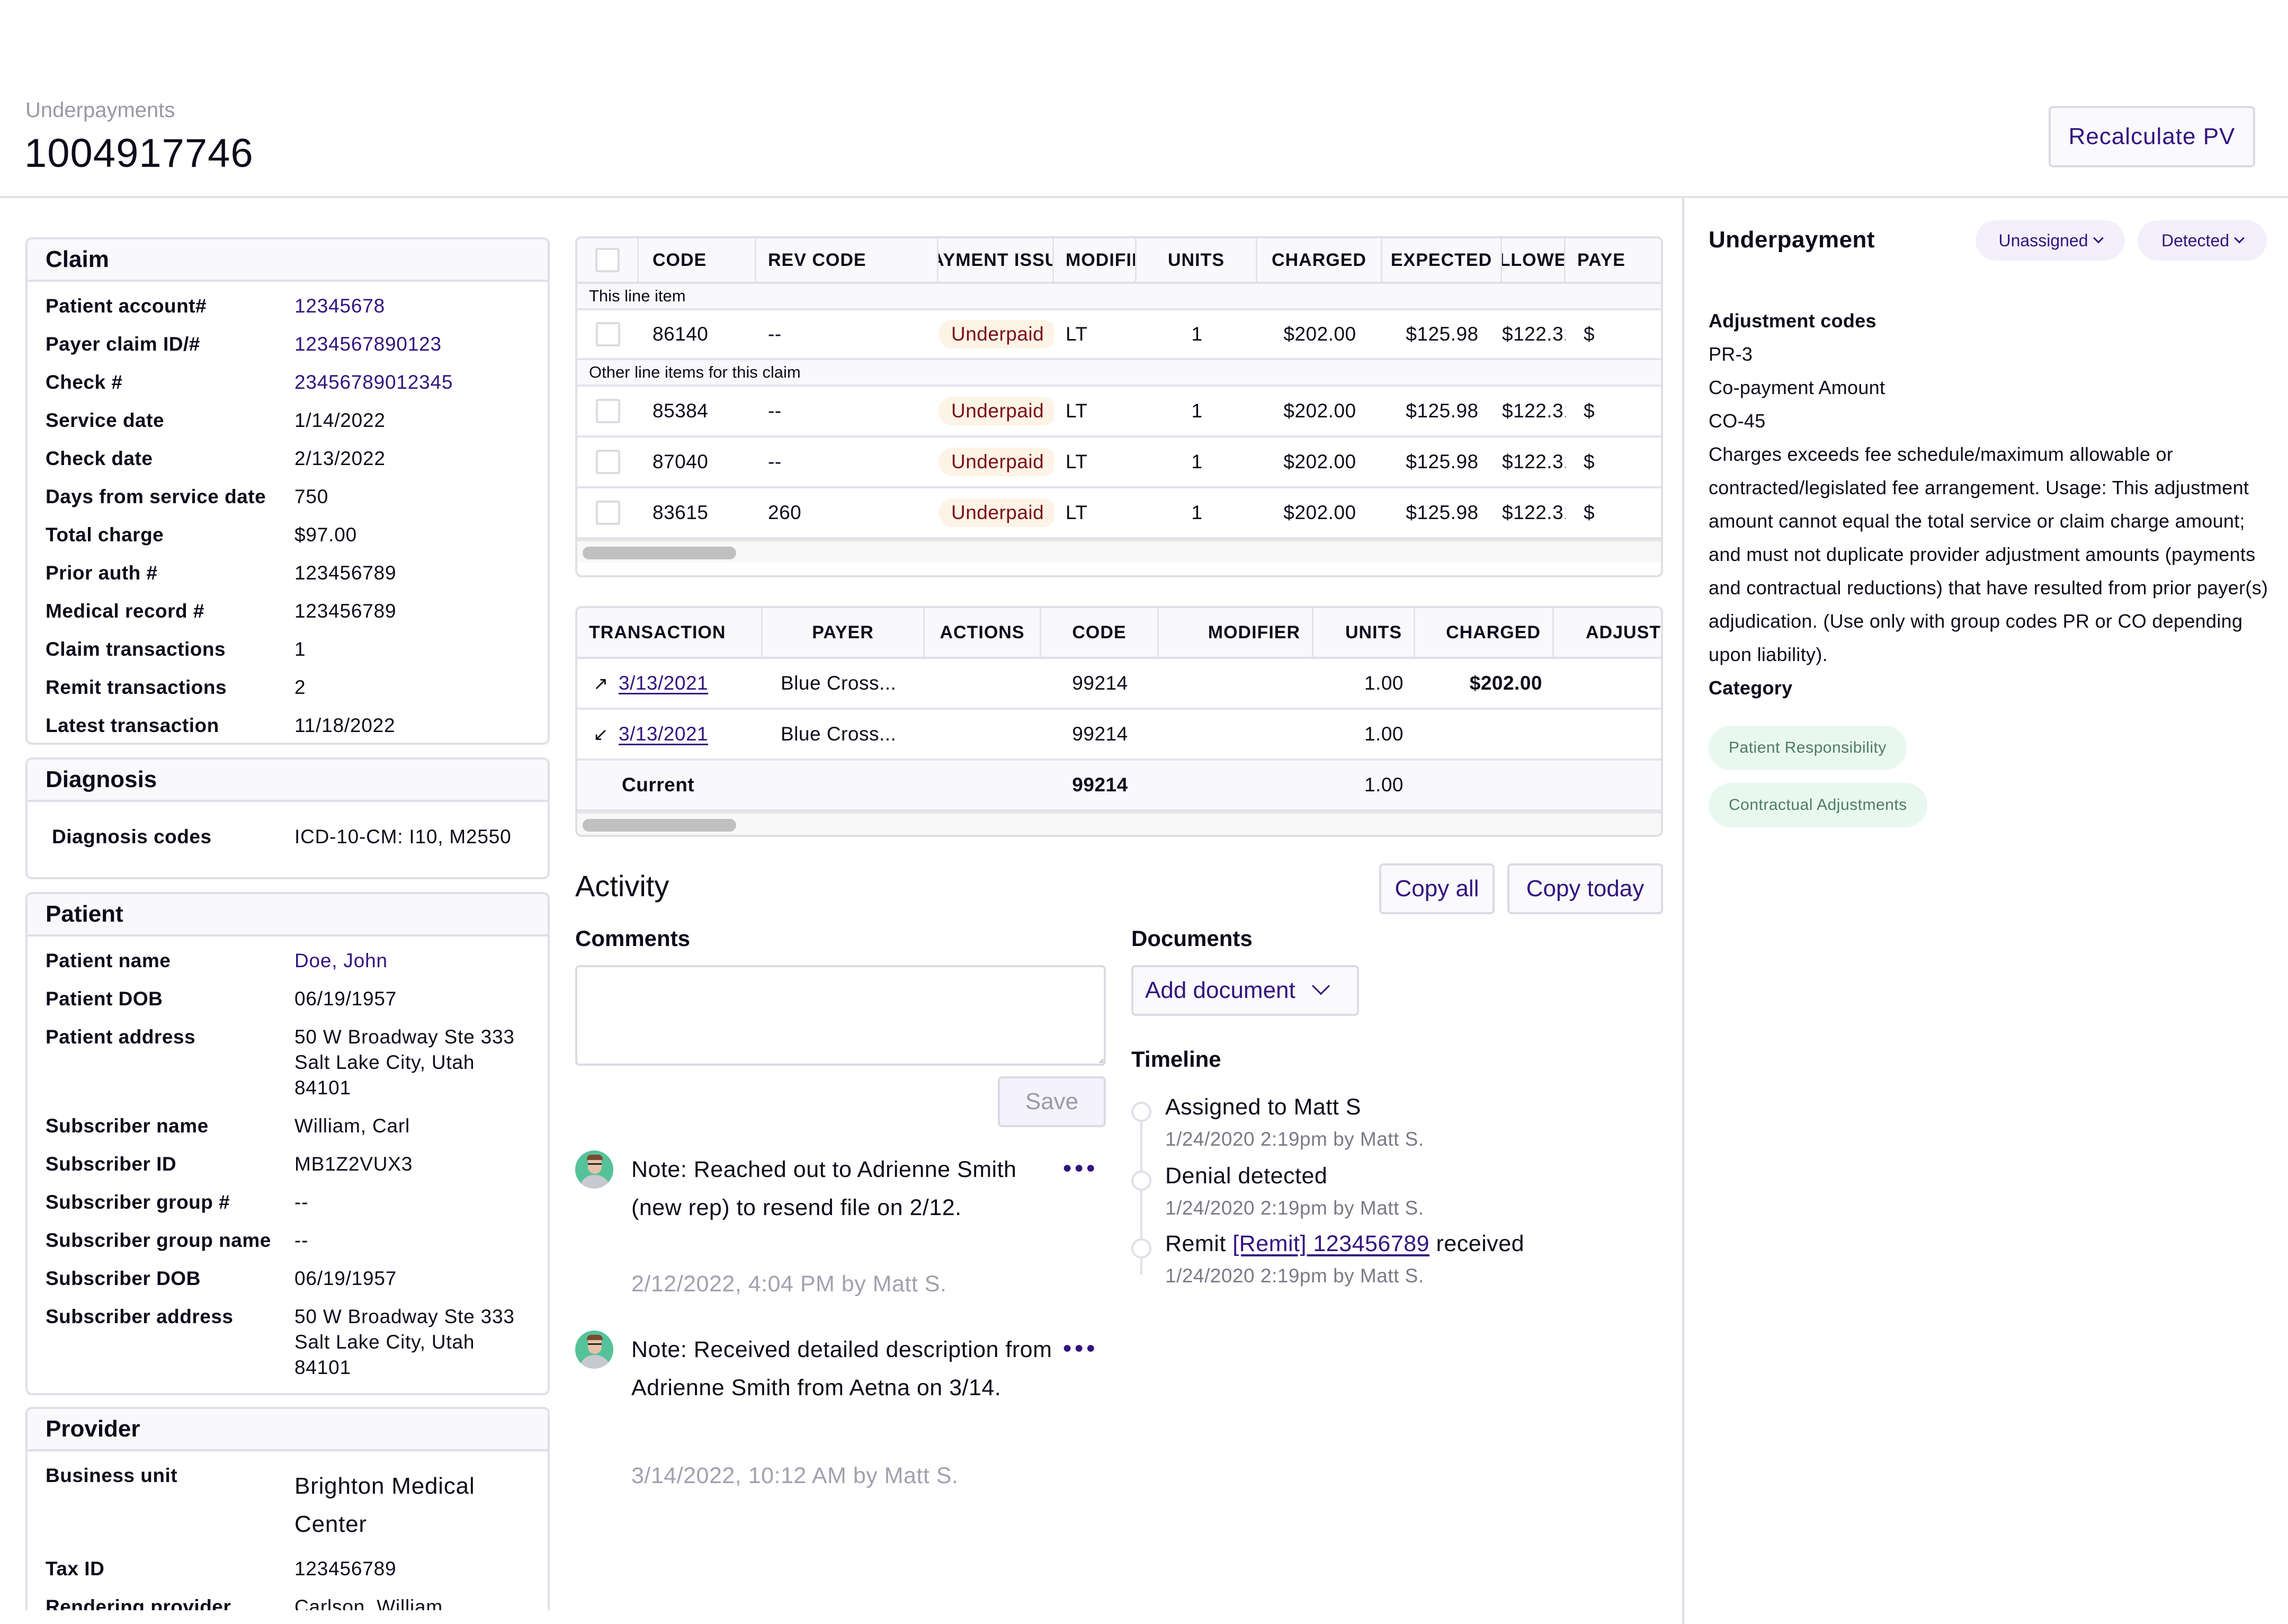 This screenshot has width=2288, height=1624. I want to click on transaction-row: ↙ 3/13/2021 Blue Cross... 99214 1.00, so click(1119, 735).